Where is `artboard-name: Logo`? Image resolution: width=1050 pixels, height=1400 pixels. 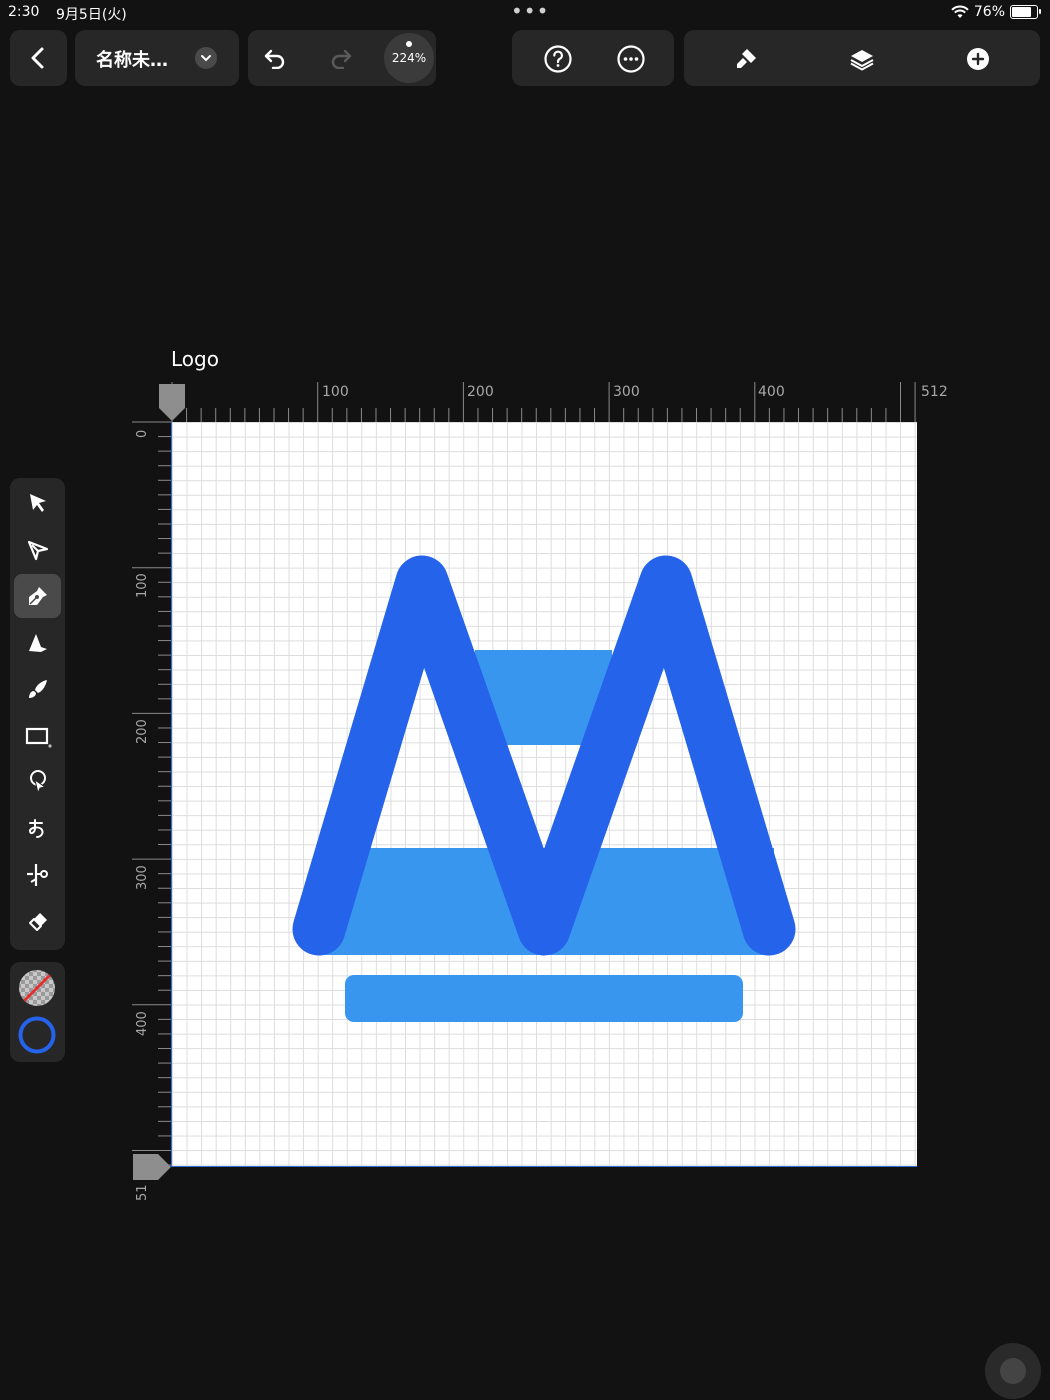
artboard-name: Logo is located at coordinates (195, 359).